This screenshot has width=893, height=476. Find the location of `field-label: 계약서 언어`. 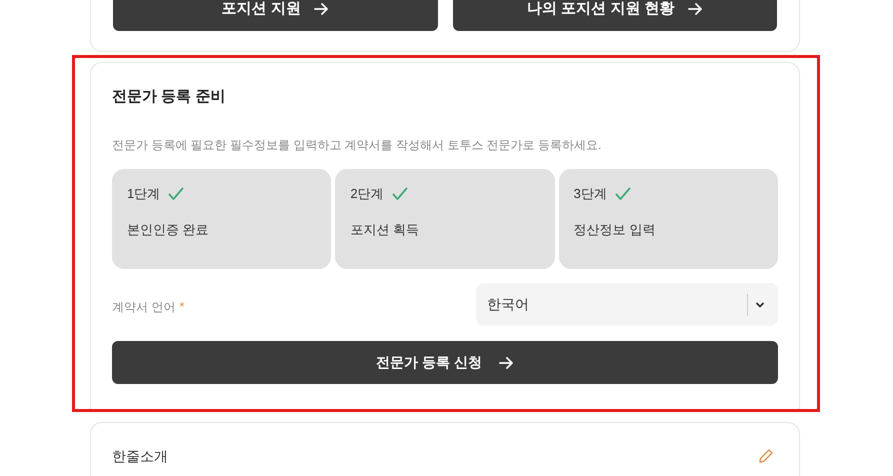

field-label: 계약서 언어 is located at coordinates (144, 307).